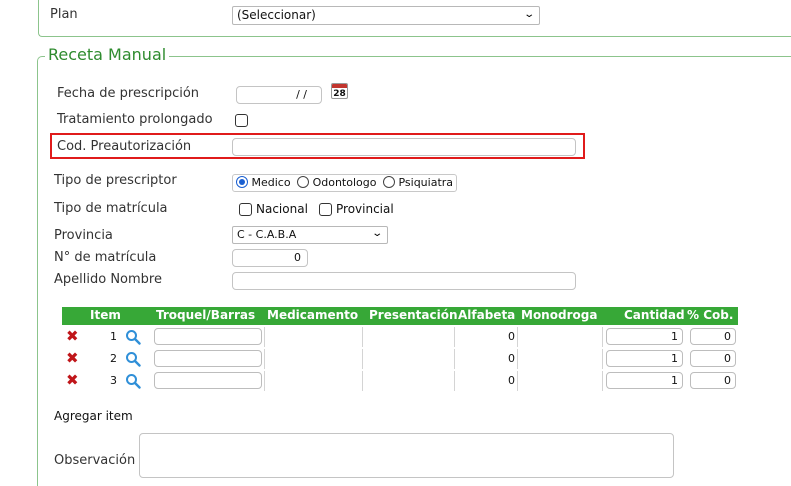 The image size is (791, 486). What do you see at coordinates (93, 416) in the screenshot?
I see `agregar-item-link: Agregar item` at bounding box center [93, 416].